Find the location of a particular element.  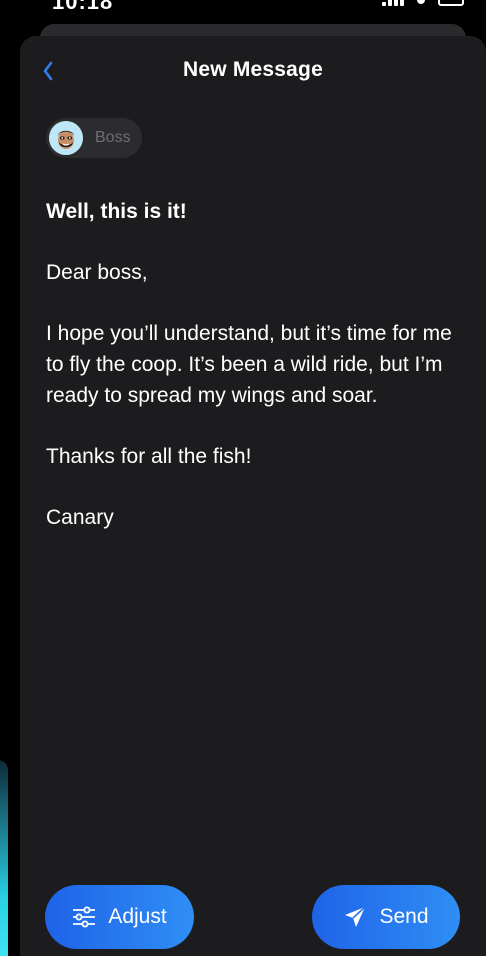

message-subject: Well, this is it! is located at coordinates (116, 211).